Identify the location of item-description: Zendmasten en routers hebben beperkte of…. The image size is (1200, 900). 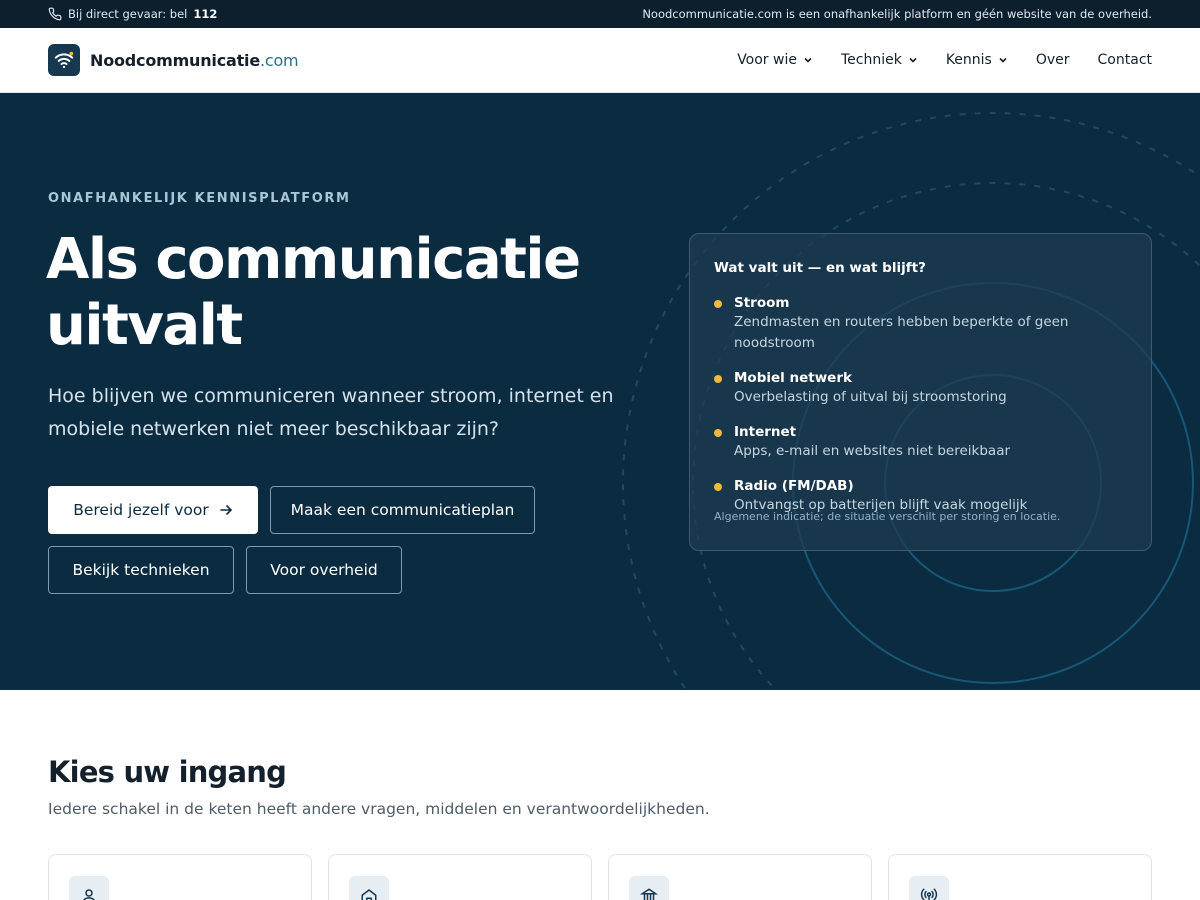
(901, 332).